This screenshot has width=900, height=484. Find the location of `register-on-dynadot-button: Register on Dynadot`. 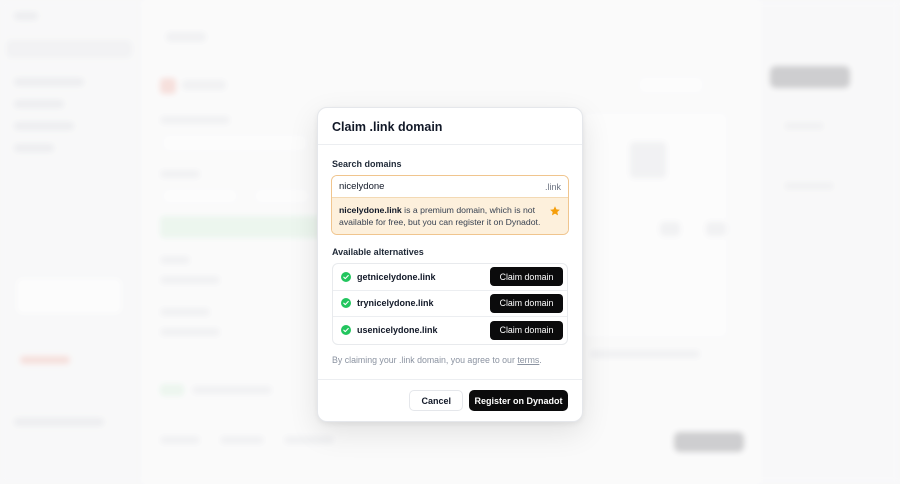

register-on-dynadot-button: Register on Dynadot is located at coordinates (518, 400).